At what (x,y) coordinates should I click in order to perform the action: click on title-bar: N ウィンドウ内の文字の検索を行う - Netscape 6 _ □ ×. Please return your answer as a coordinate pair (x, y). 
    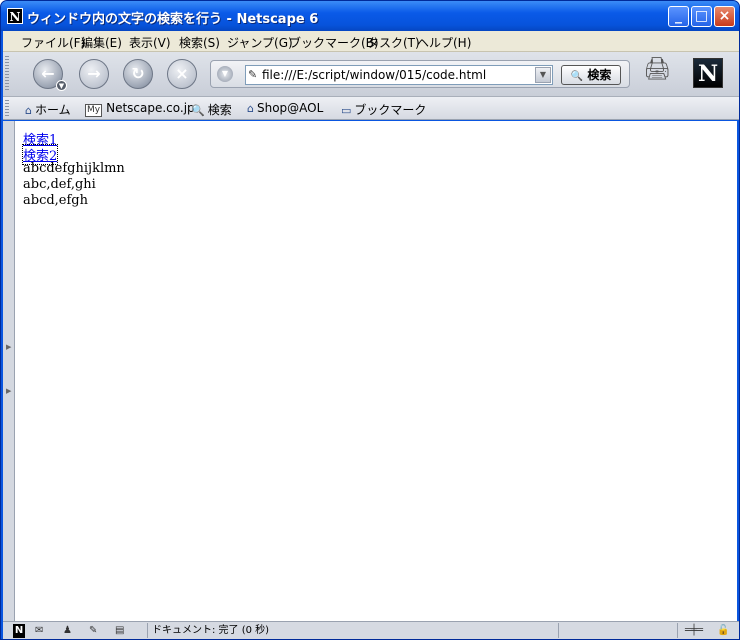
    Looking at the image, I should click on (370, 16).